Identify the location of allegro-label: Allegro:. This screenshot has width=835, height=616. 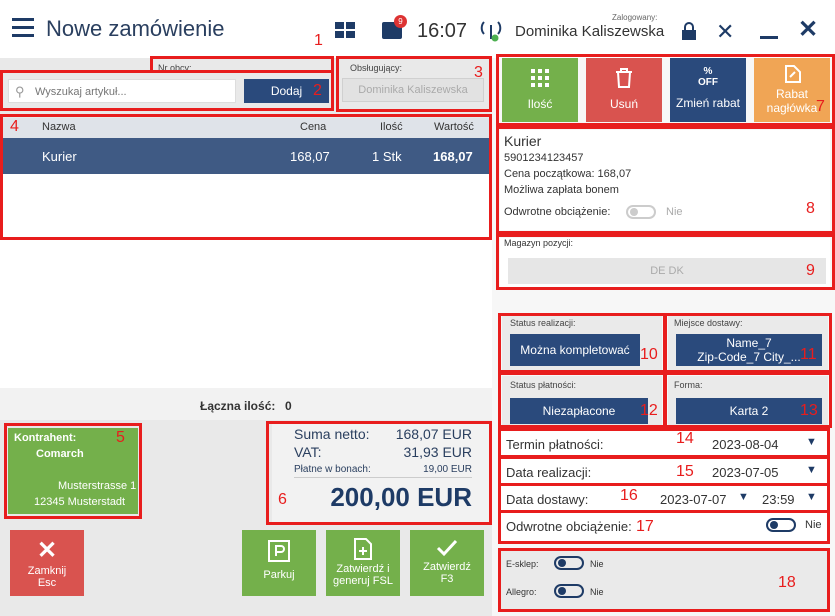
(521, 592).